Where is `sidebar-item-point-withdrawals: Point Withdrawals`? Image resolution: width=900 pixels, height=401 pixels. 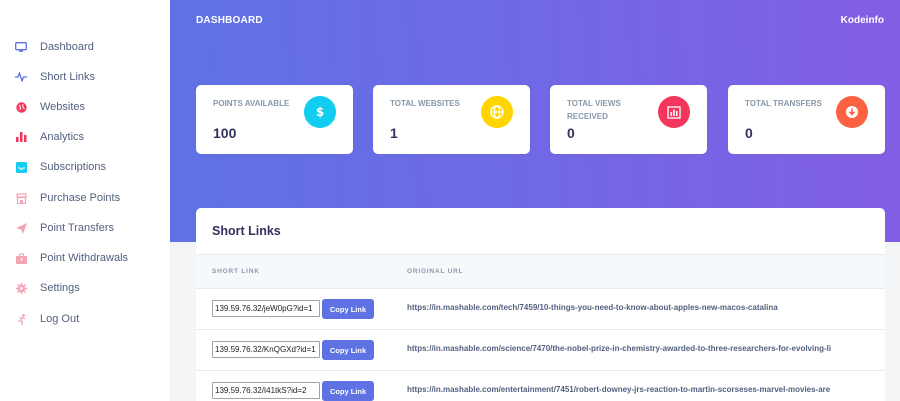
sidebar-item-point-withdrawals: Point Withdrawals is located at coordinates (85, 258).